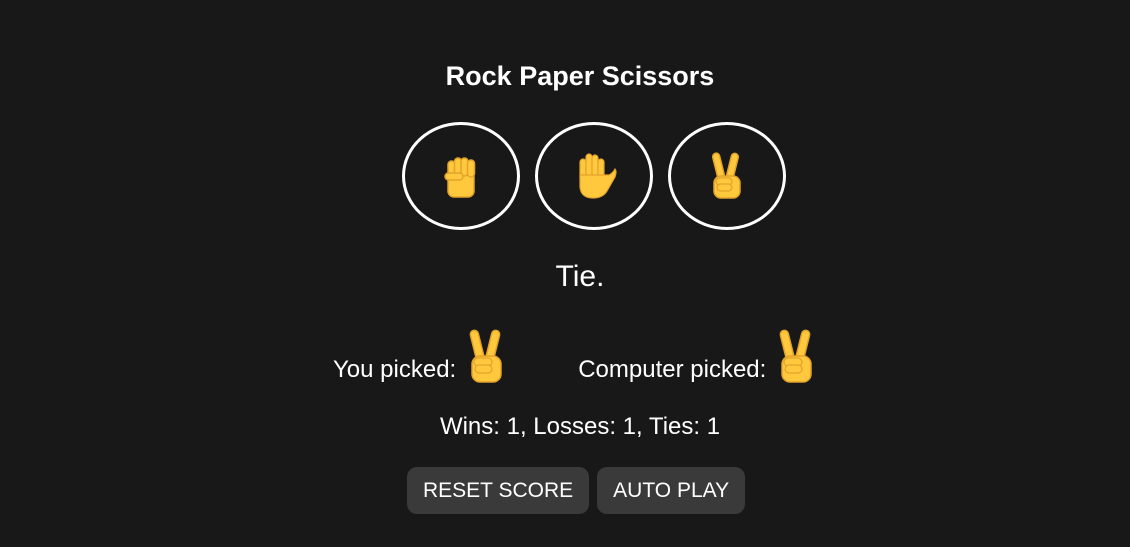  I want to click on auto-play-button: AUTO PLAY, so click(671, 490).